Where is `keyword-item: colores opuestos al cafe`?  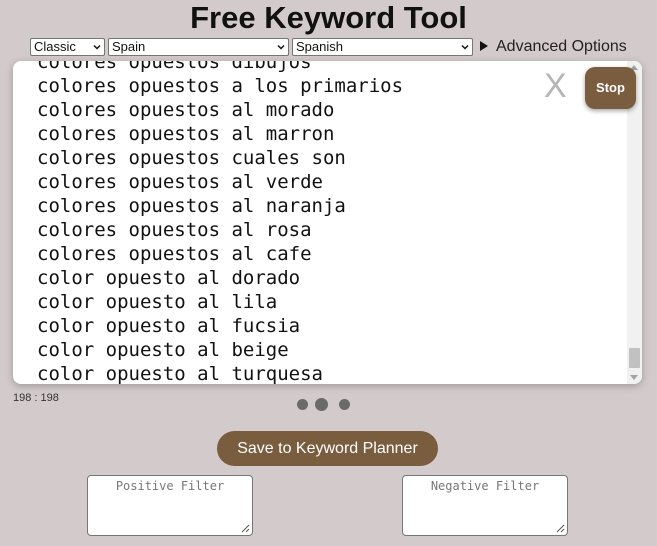
keyword-item: colores opuestos al cafe is located at coordinates (174, 254).